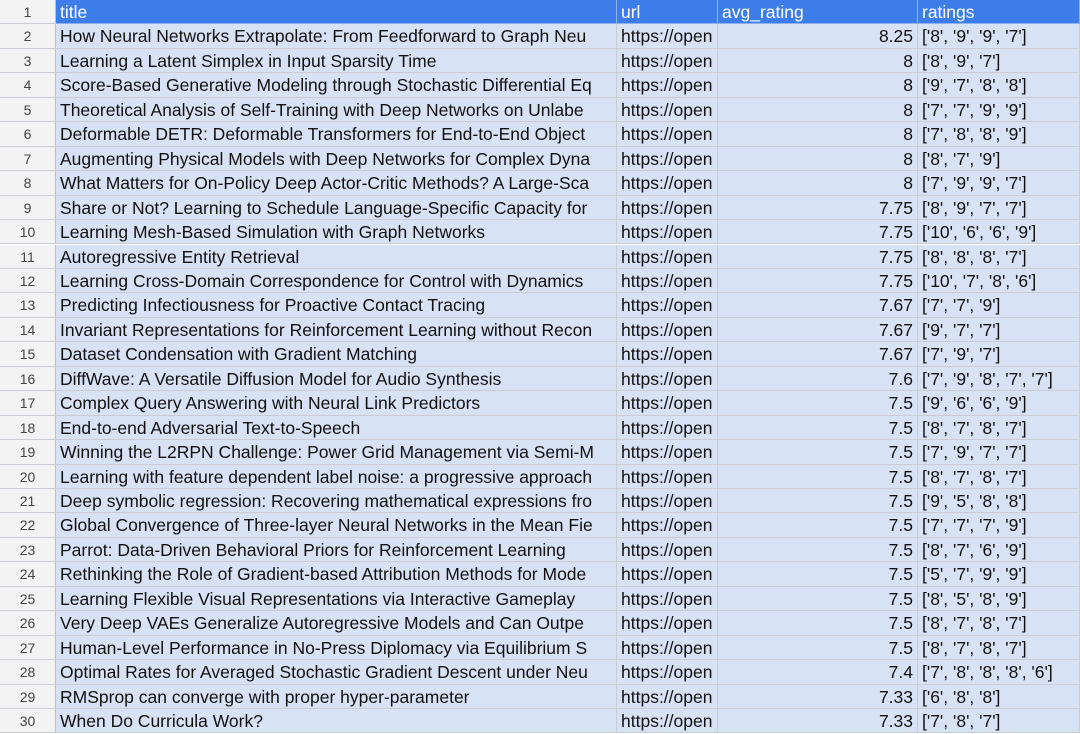 This screenshot has width=1080, height=734. What do you see at coordinates (667, 12) in the screenshot?
I see `column-header-url: url` at bounding box center [667, 12].